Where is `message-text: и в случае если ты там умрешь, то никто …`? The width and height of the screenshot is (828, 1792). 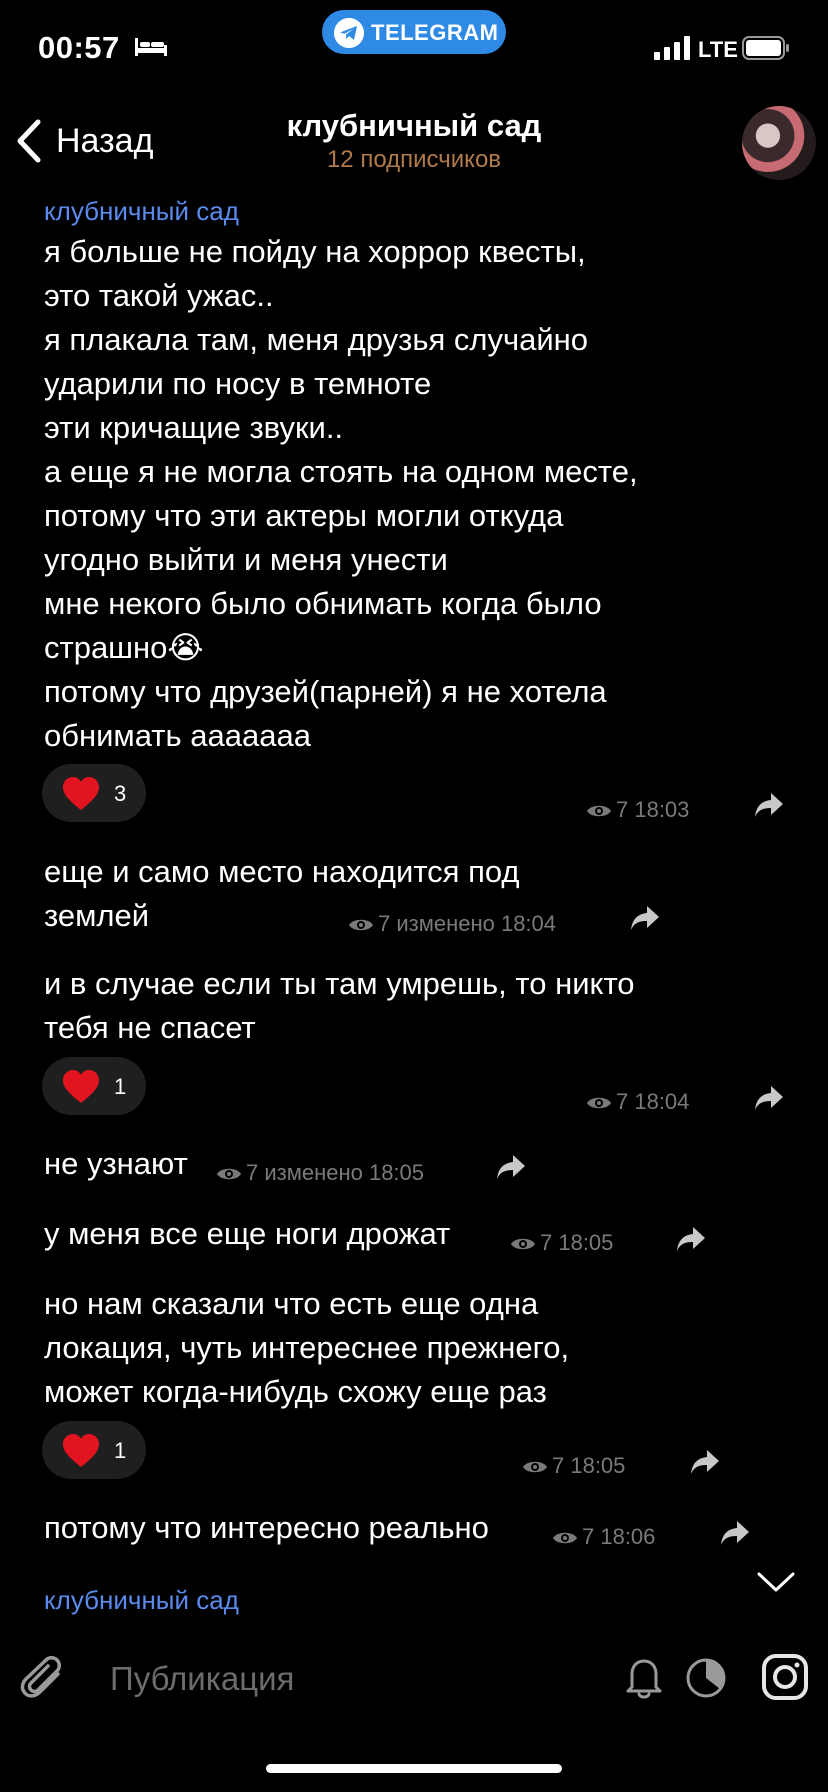 message-text: и в случае если ты там умрешь, то никто … is located at coordinates (339, 1005).